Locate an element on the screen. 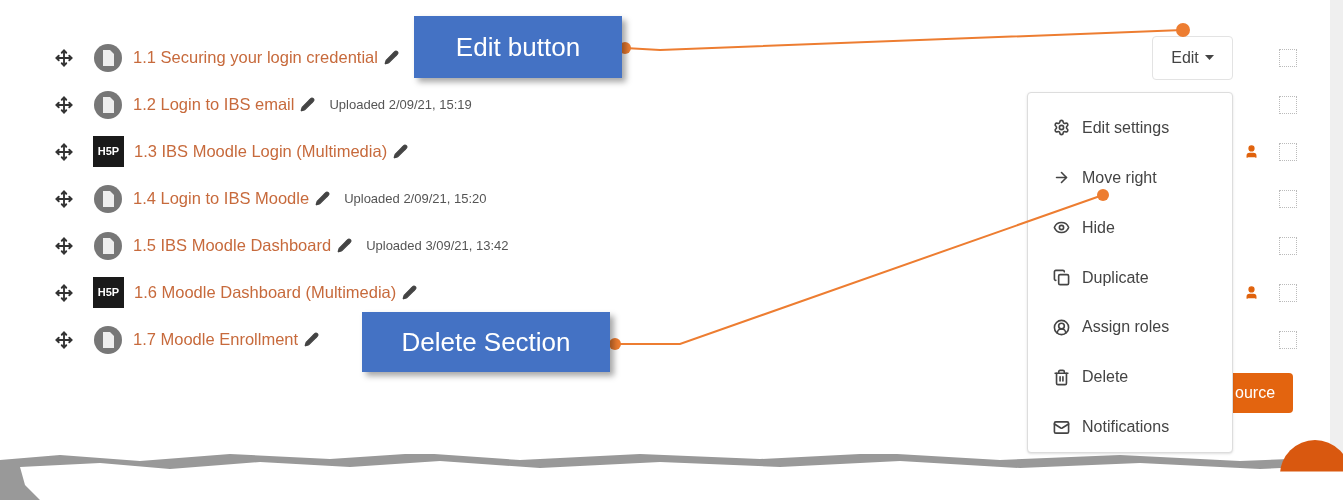 The height and width of the screenshot is (500, 1343). activity-link: 1.1 Securing your login credential is located at coordinates (255, 57).